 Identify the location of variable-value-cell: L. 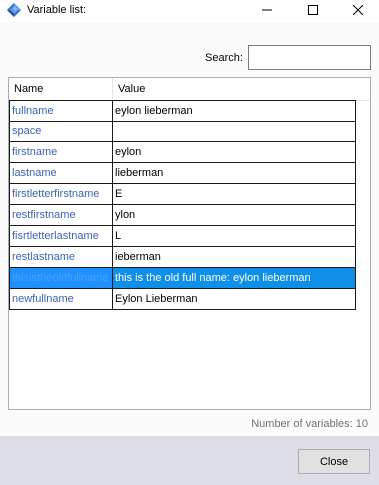
(234, 236).